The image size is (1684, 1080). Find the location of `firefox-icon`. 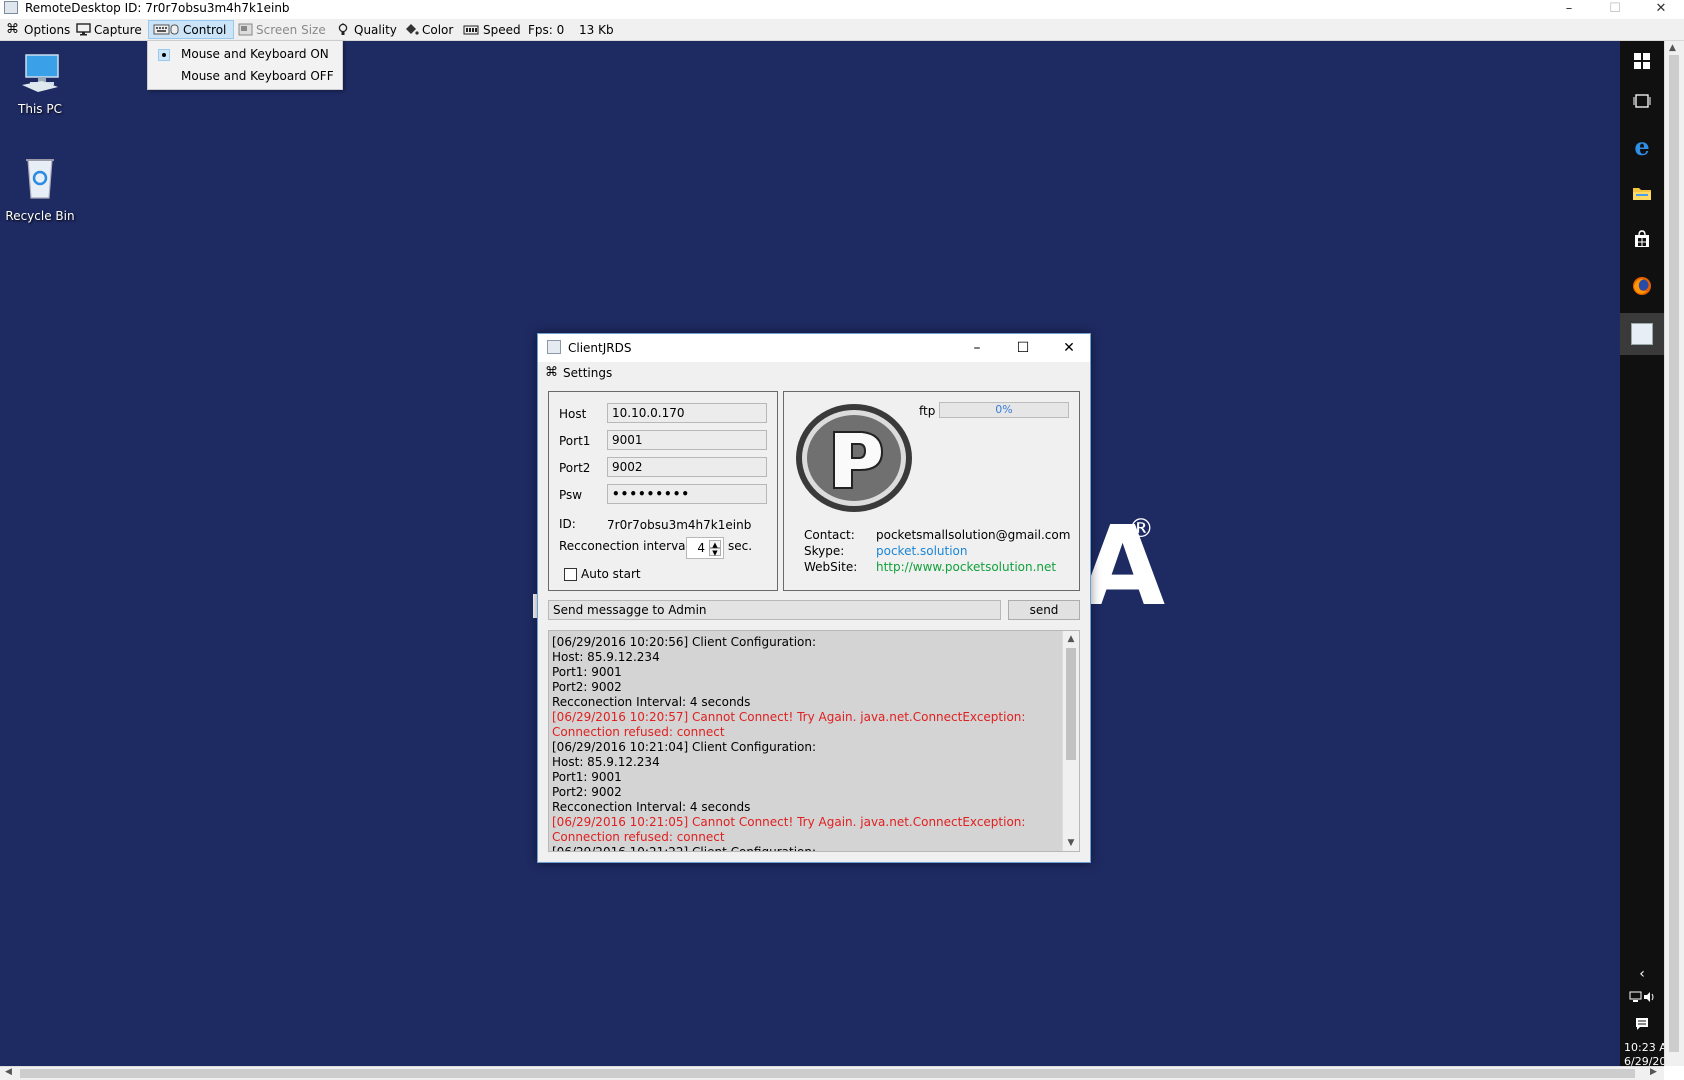

firefox-icon is located at coordinates (1642, 286).